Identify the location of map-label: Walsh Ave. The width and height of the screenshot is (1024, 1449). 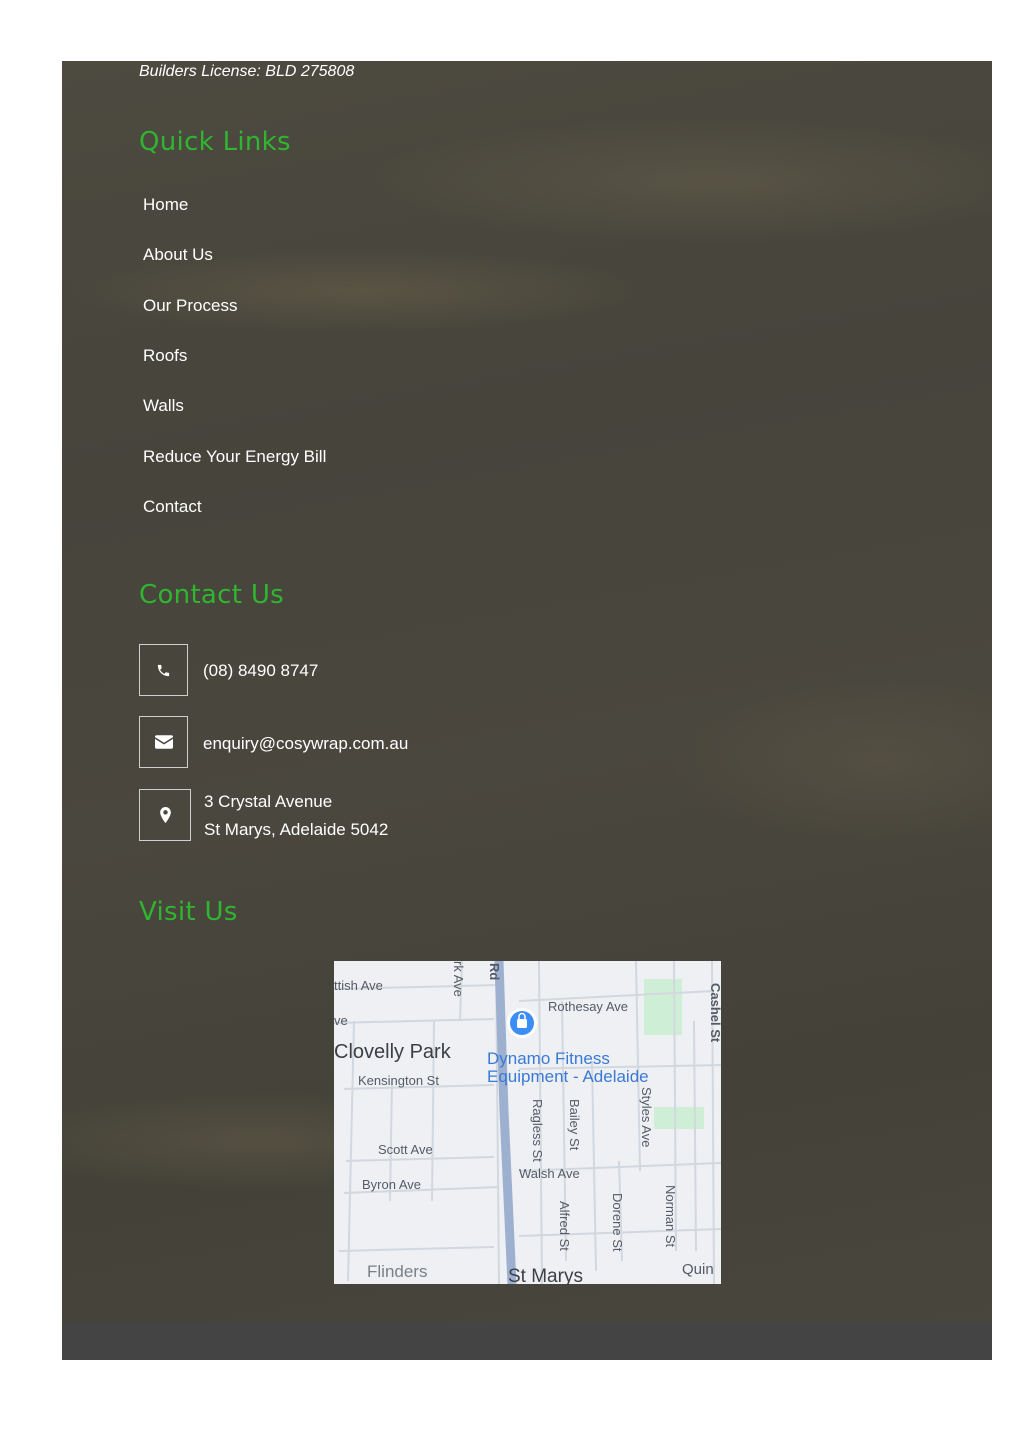
(549, 1173).